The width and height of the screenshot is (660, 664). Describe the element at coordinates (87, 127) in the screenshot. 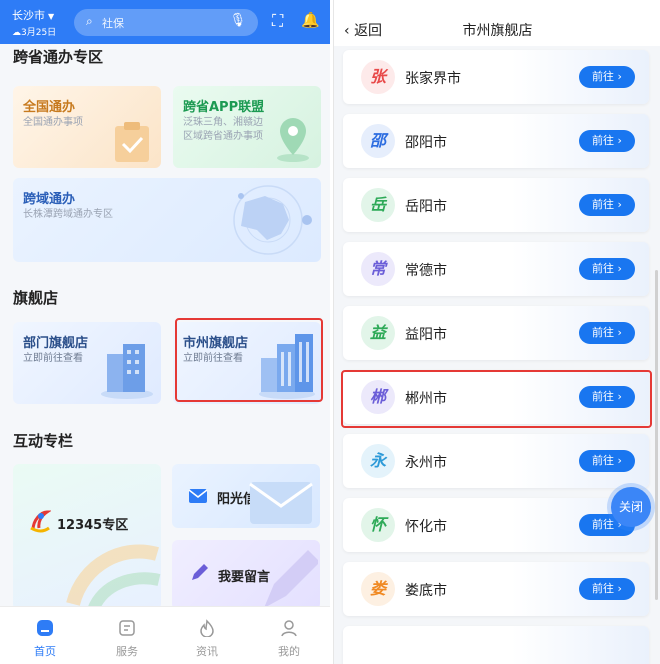

I see `card-nationwide: 全国通办 全国通办事项` at that location.